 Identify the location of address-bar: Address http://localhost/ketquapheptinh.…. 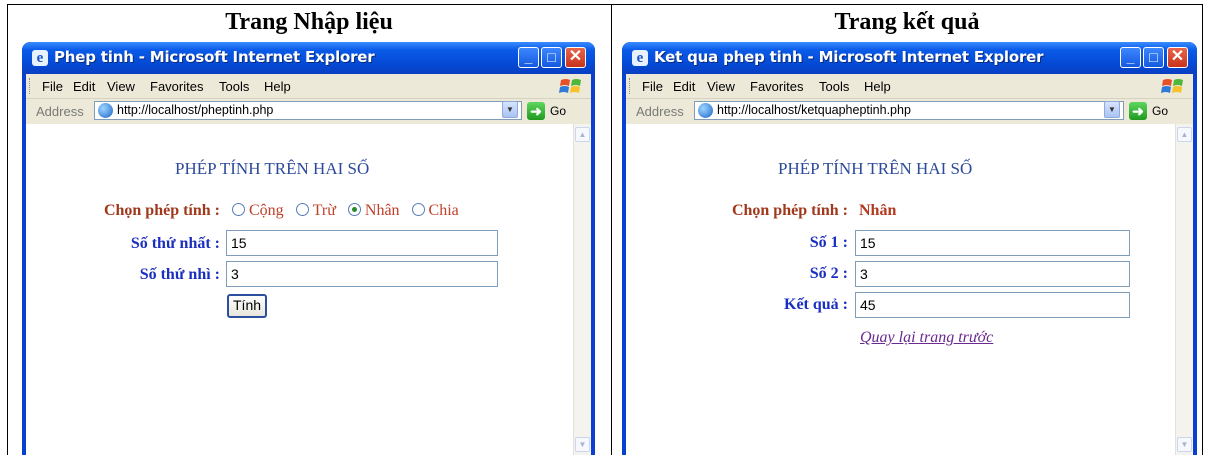
(909, 112).